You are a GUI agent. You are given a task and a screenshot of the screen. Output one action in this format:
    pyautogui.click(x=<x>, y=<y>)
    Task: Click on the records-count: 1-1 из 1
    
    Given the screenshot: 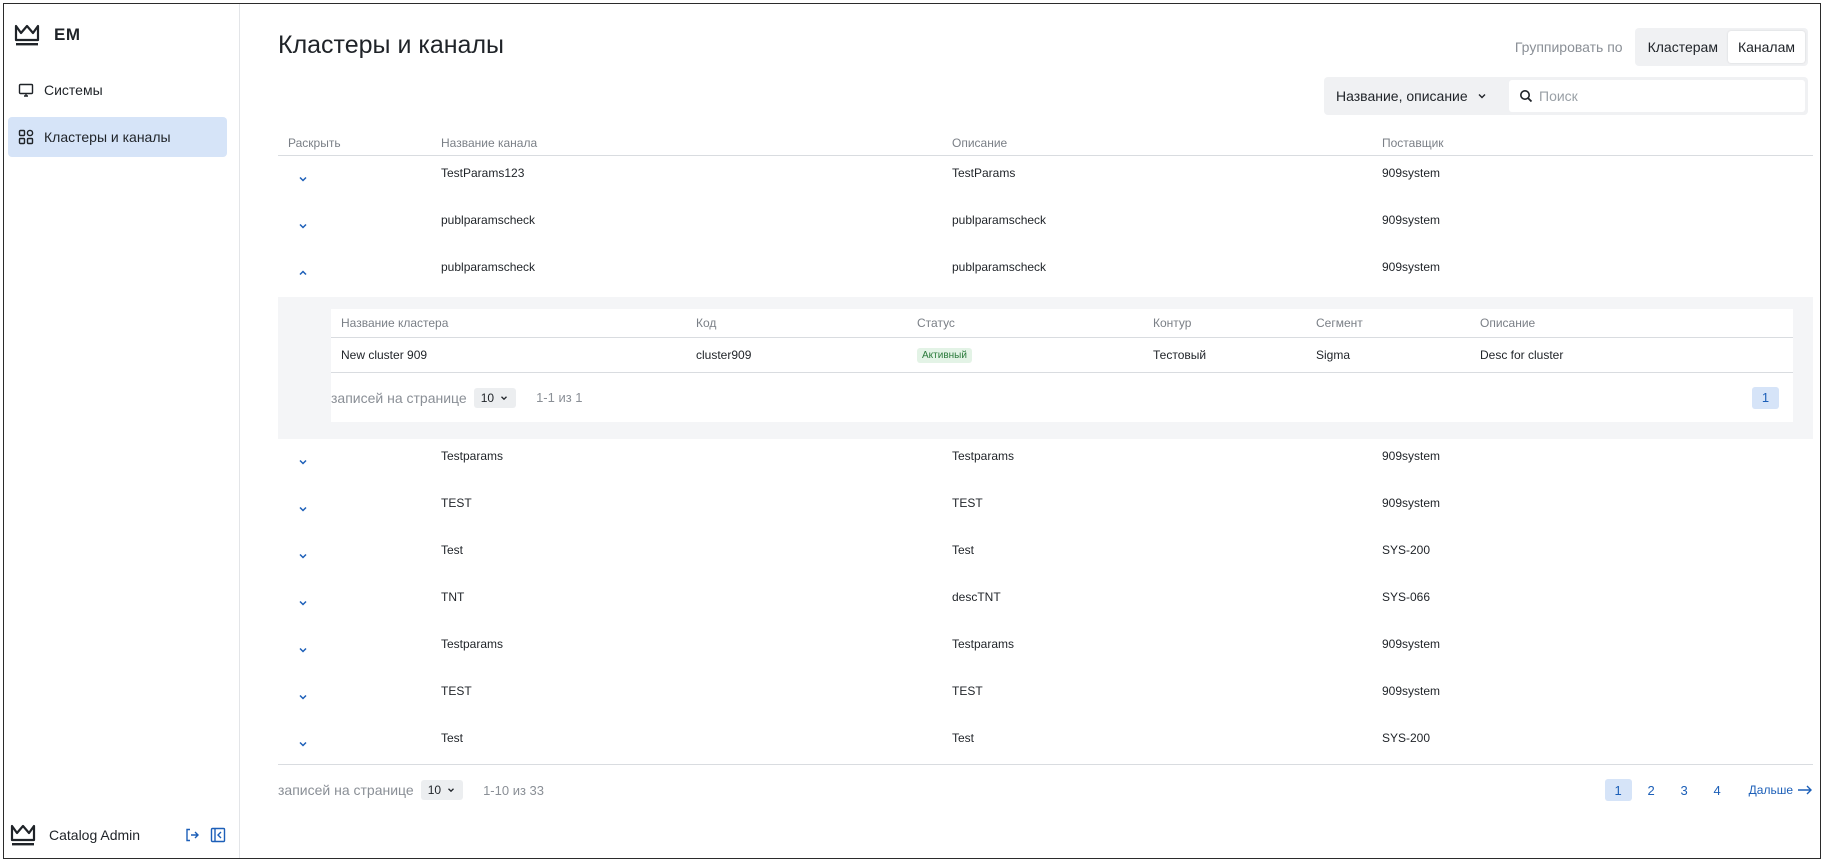 What is the action you would take?
    pyautogui.click(x=559, y=397)
    